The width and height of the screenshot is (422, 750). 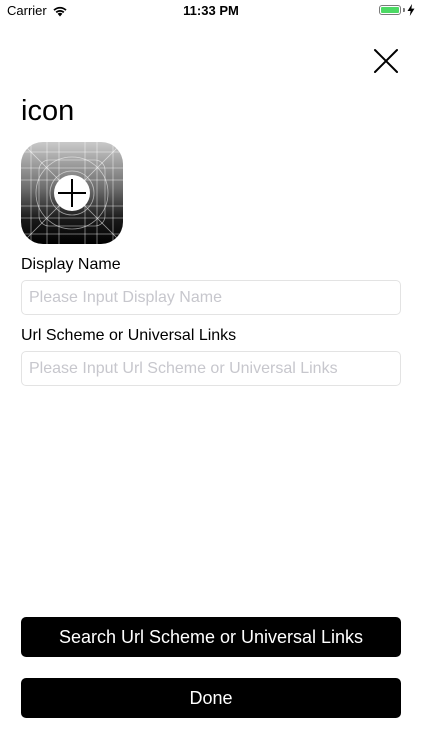 What do you see at coordinates (129, 335) in the screenshot?
I see `url-scheme-label: Url Scheme or Universal Links` at bounding box center [129, 335].